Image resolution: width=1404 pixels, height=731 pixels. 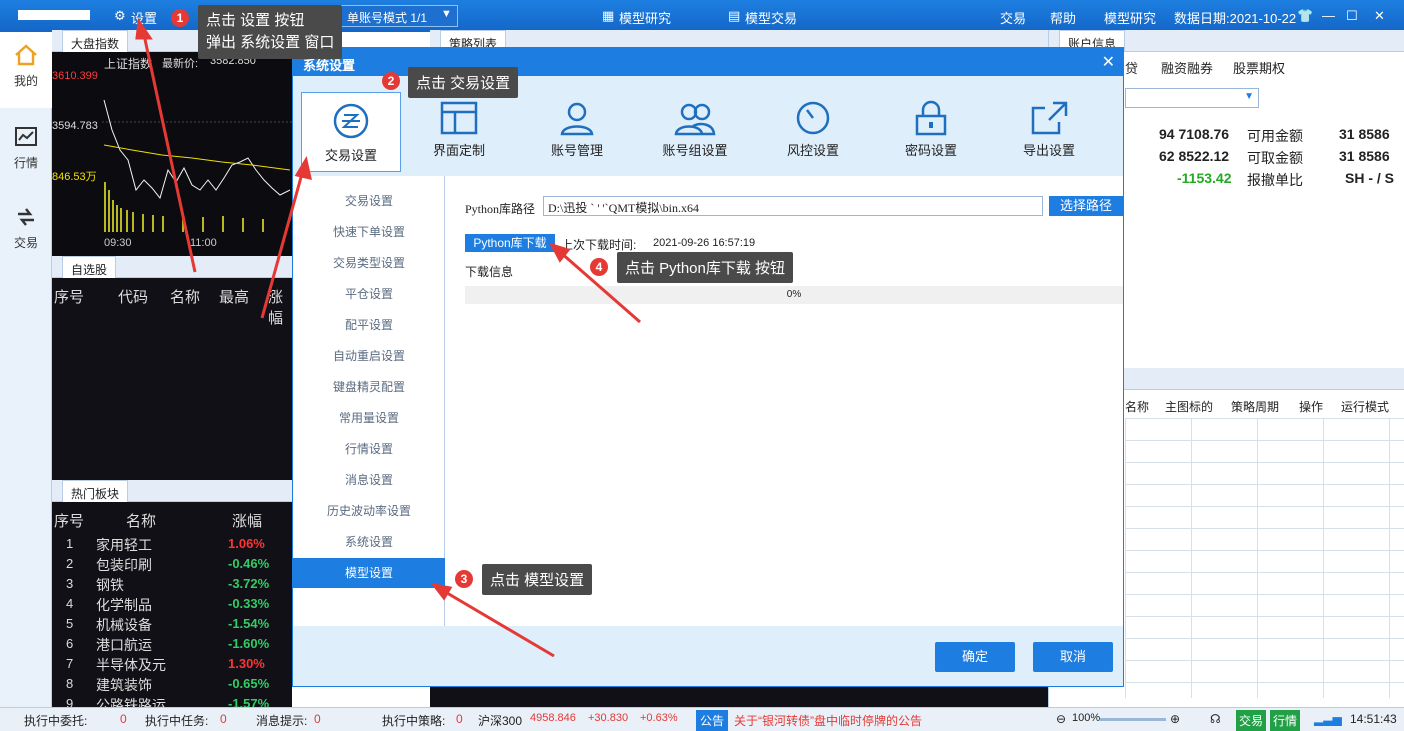 I want to click on model-research-icon: ▦, so click(x=608, y=15).